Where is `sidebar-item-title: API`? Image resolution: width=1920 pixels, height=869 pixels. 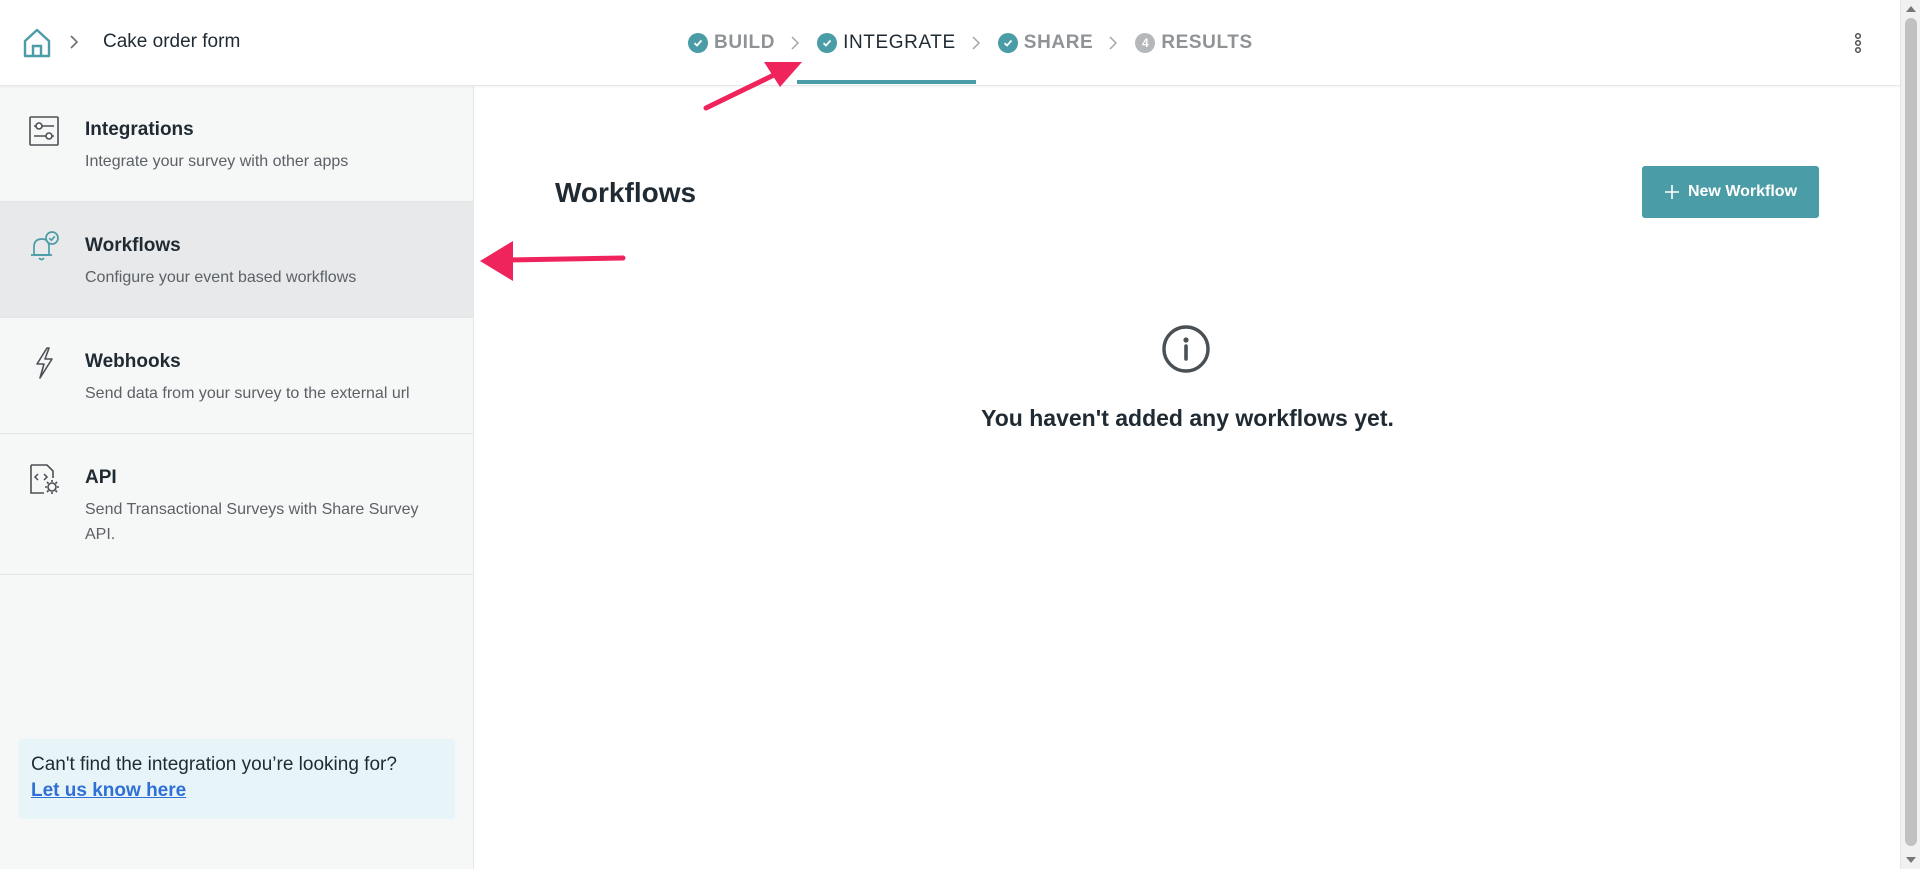
sidebar-item-title: API is located at coordinates (101, 477).